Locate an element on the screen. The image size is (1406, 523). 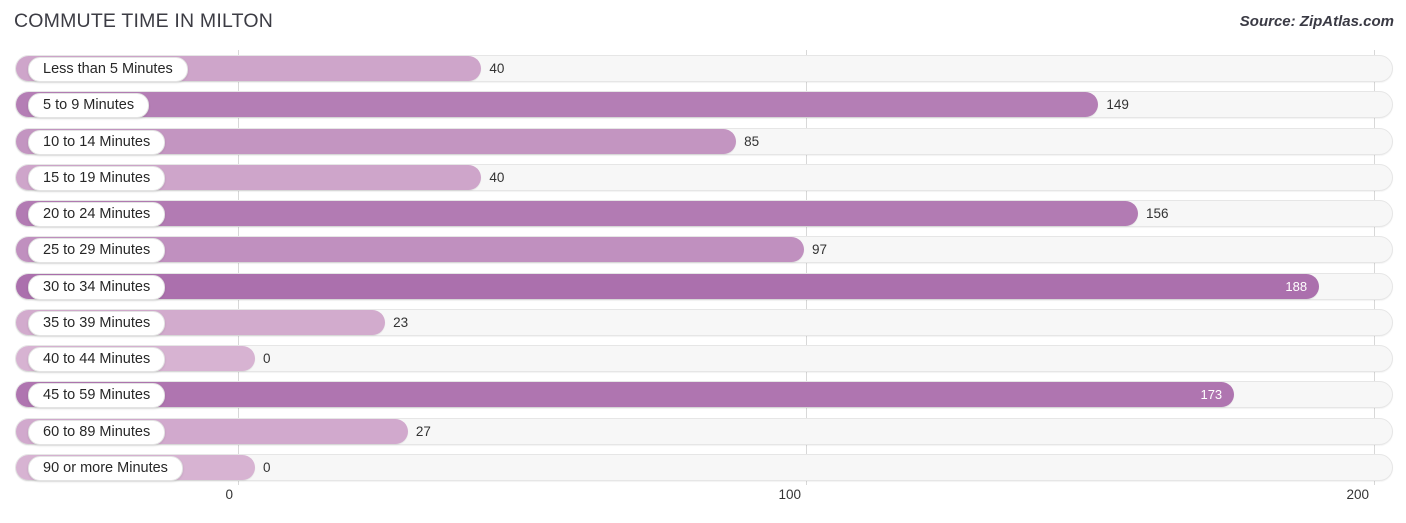
bar-row: 97 25 to 29 Minutes is located at coordinates (704, 250).